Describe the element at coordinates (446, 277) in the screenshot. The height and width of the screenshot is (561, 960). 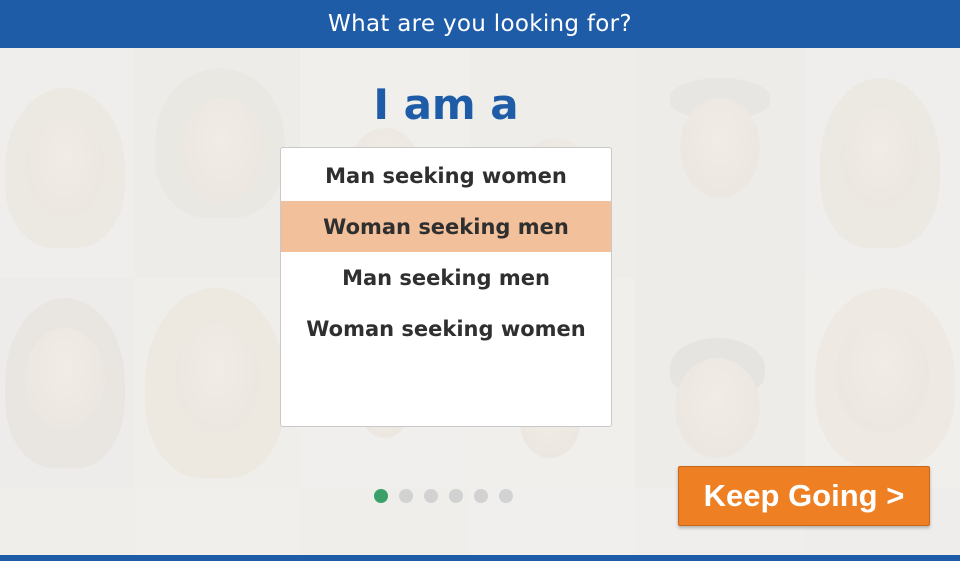
I see `option-man-seeking-men: Man seeking men` at that location.